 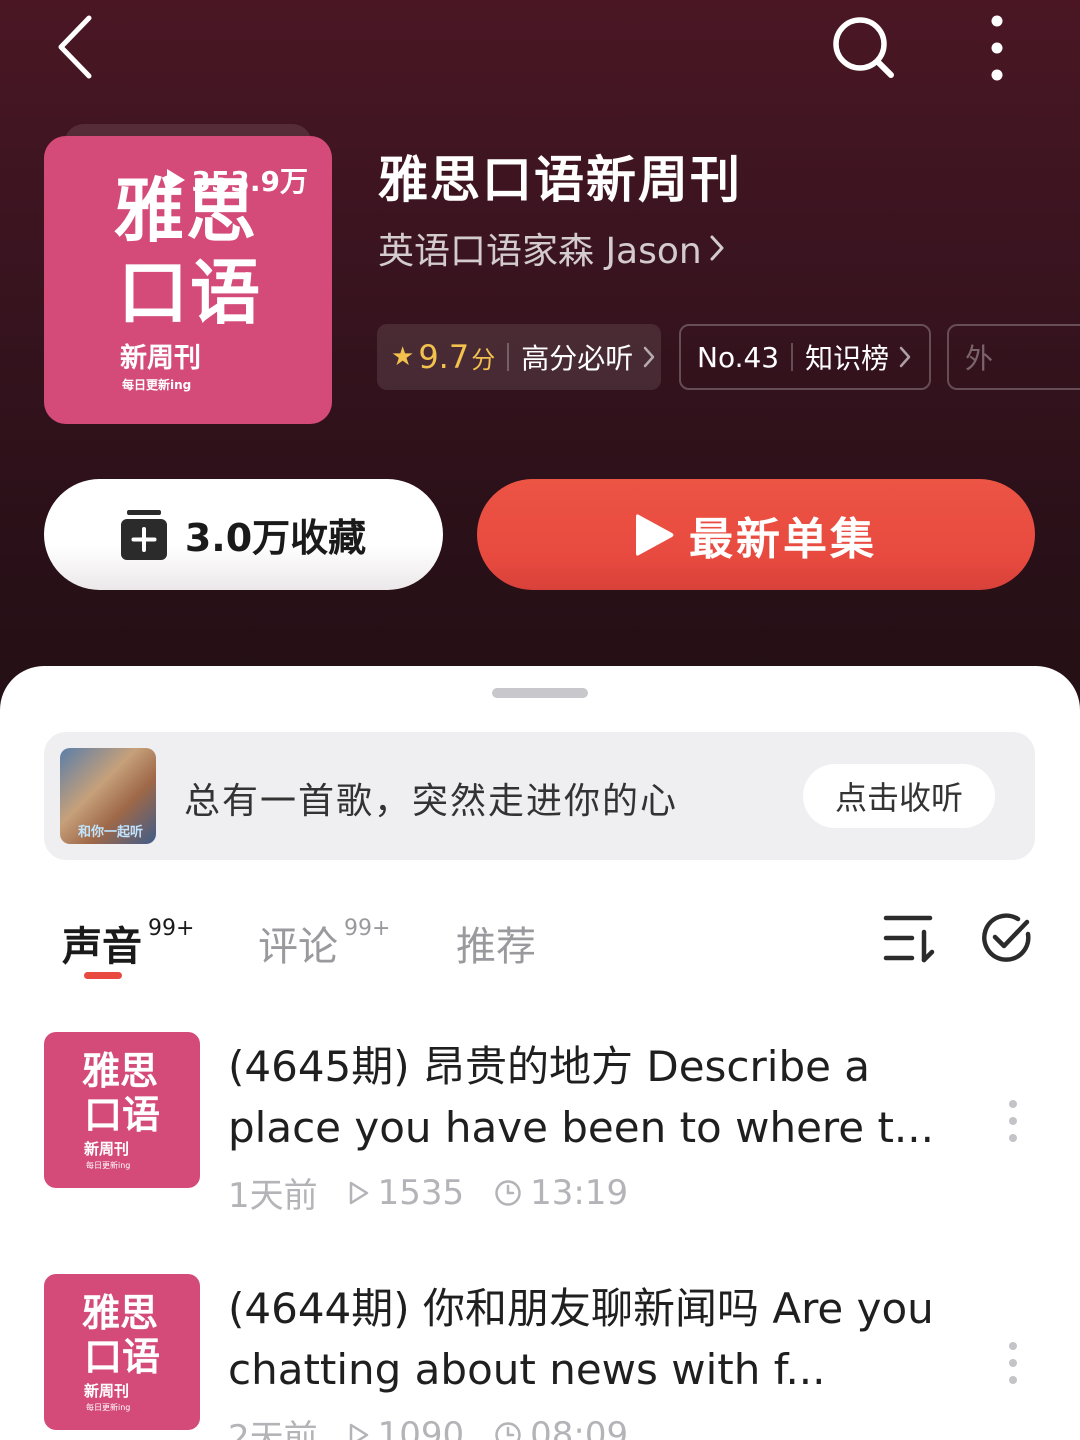 I want to click on cover-title-line2: 口语, so click(x=190, y=293).